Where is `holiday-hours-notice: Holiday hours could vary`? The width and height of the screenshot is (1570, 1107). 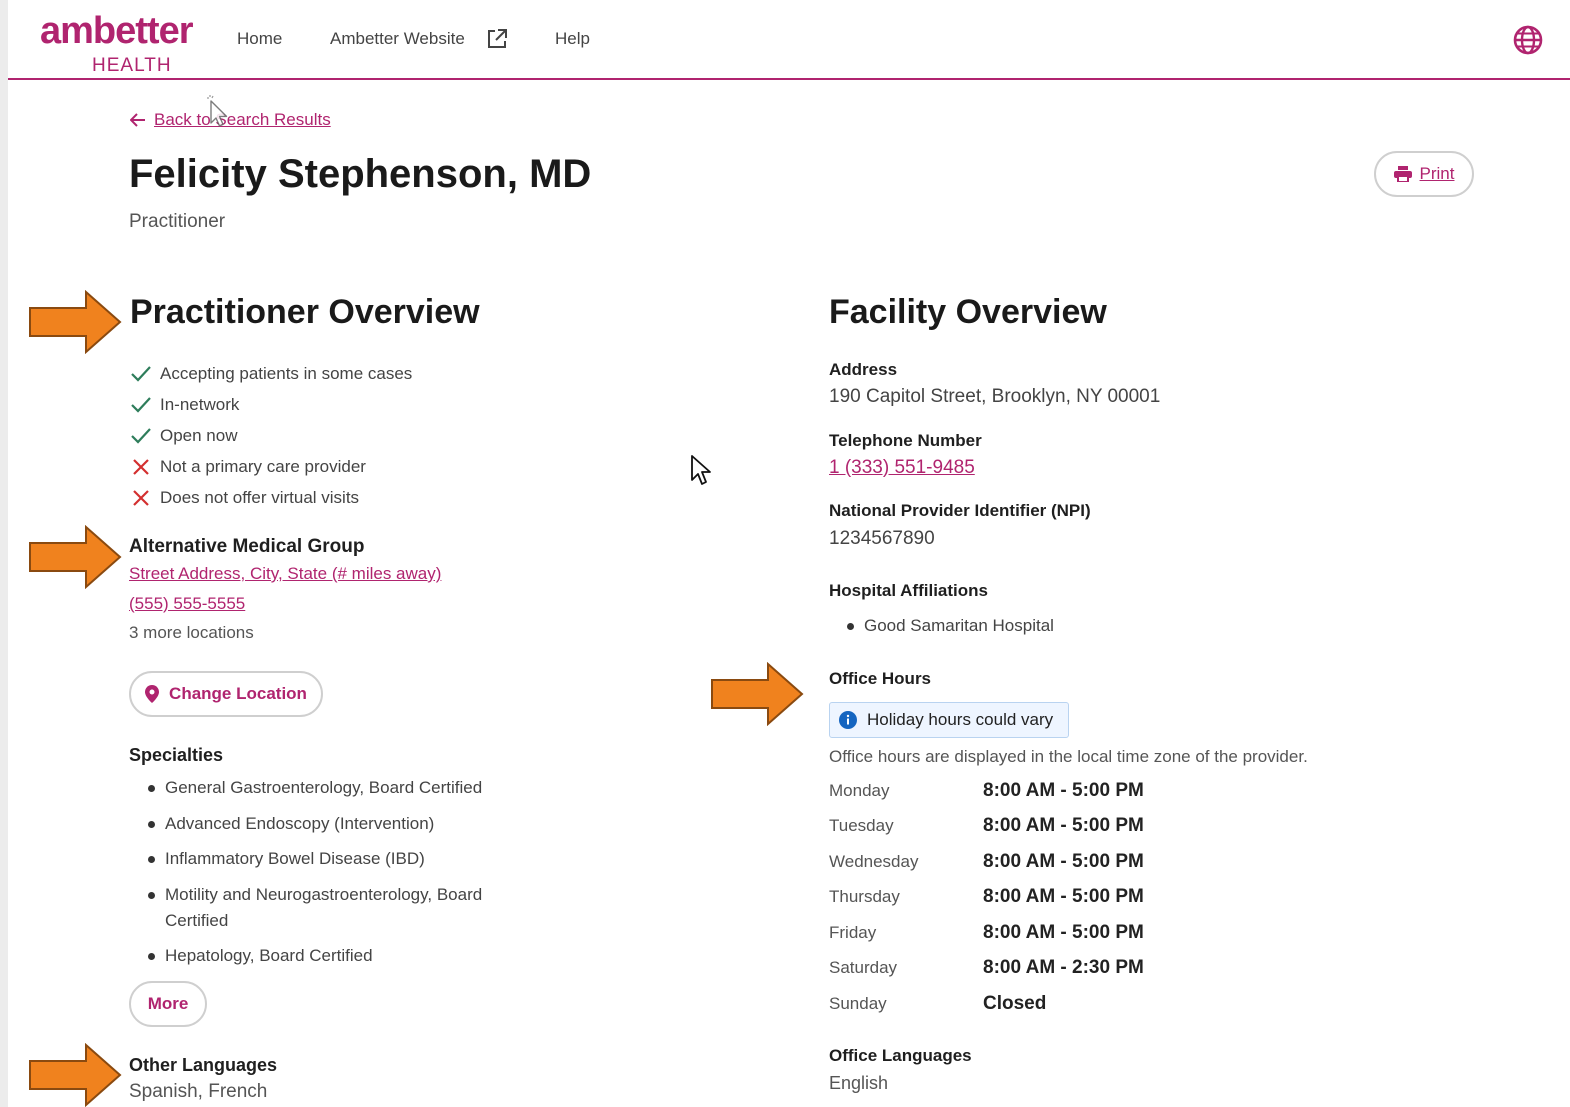 holiday-hours-notice: Holiday hours could vary is located at coordinates (949, 720).